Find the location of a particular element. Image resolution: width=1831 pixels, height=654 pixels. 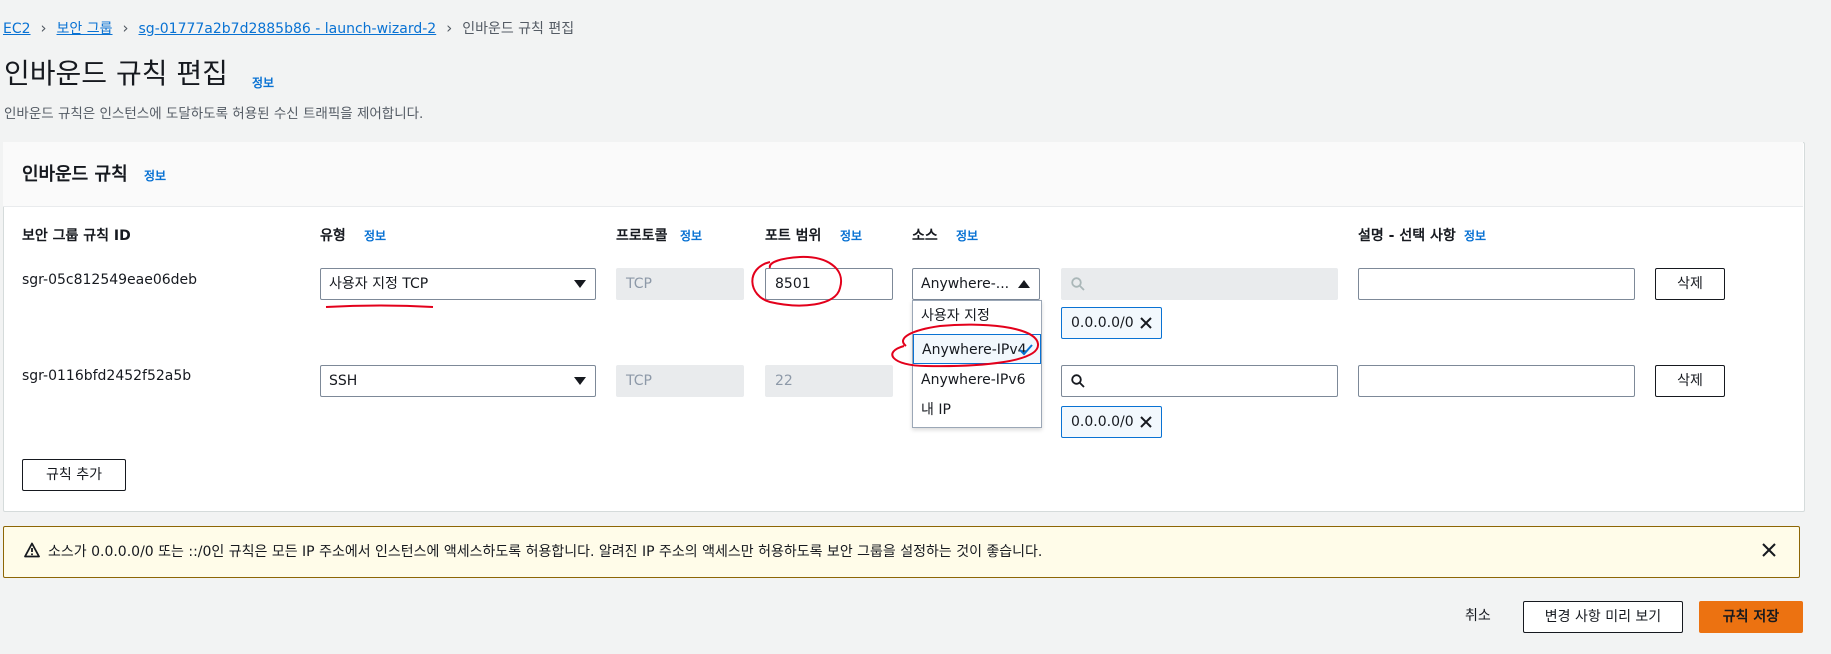

dropdown-option-anywhere-ipv4: Anywhere-IPv4 is located at coordinates (977, 349).